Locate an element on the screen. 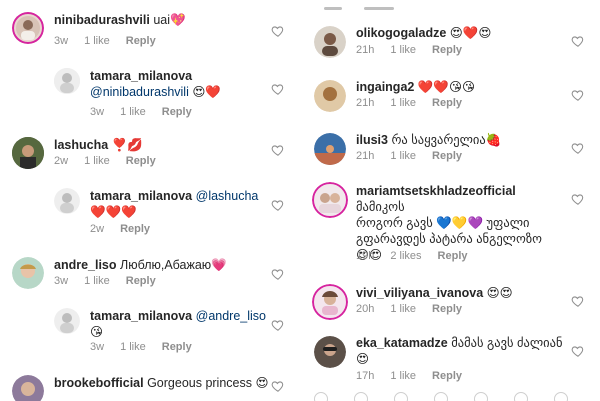 This screenshot has width=600, height=401. comment-emoji: 💗 is located at coordinates (219, 264).